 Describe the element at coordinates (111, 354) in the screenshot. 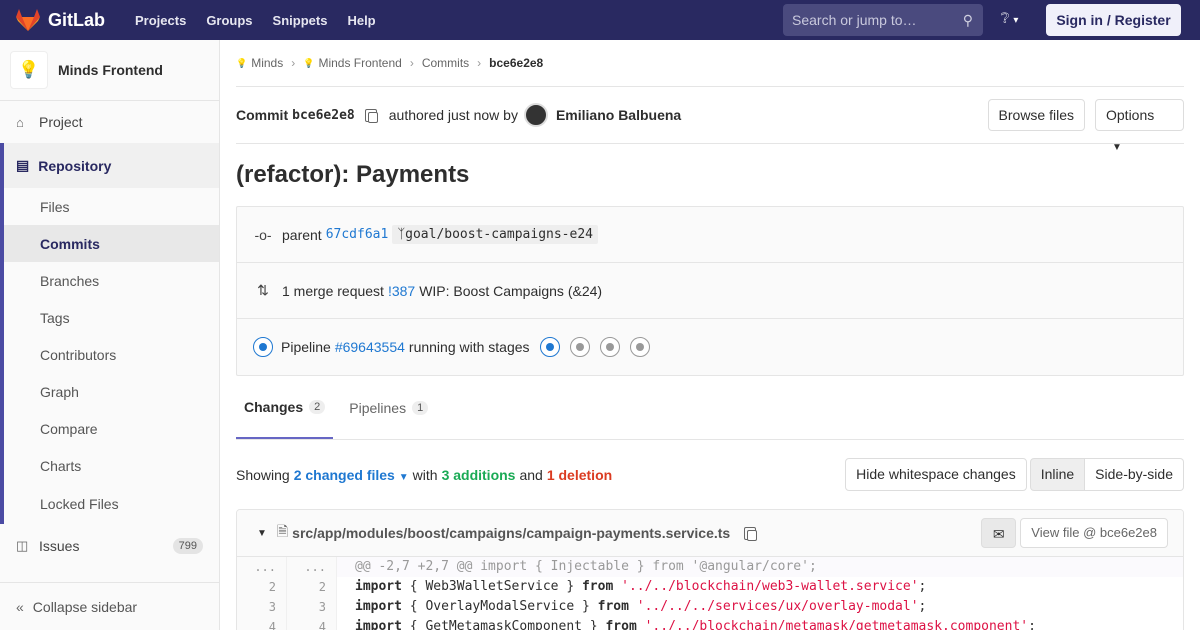

I see `sidebar-item-contributors: Contributors` at that location.